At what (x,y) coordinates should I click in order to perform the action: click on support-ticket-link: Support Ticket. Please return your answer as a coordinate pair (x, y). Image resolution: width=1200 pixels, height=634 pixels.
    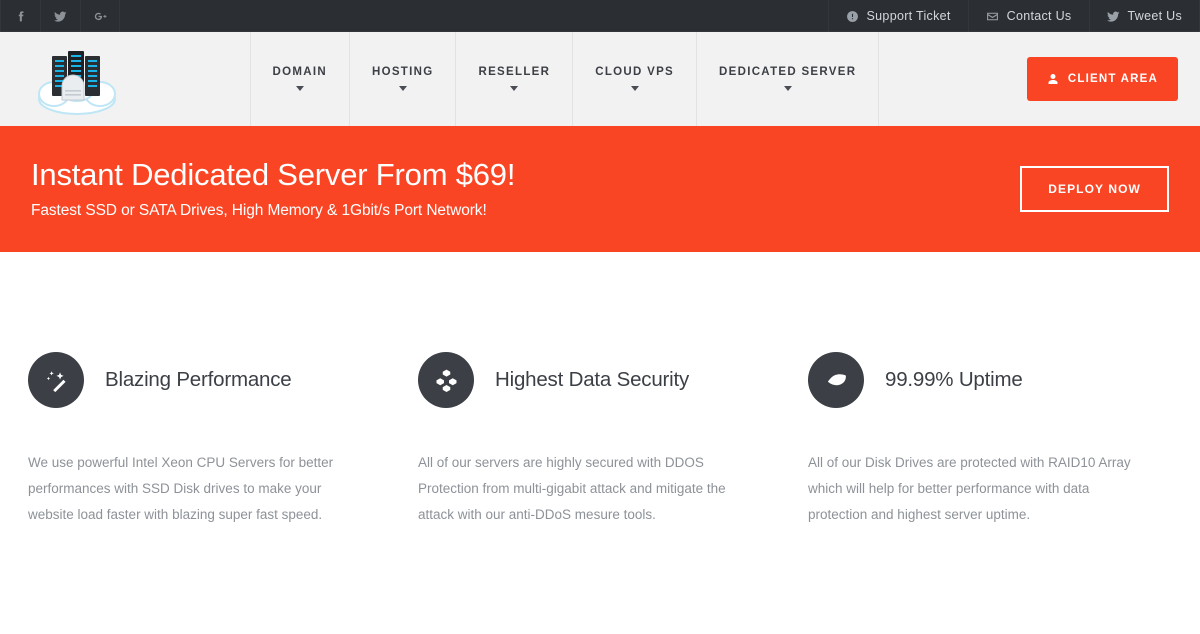
    Looking at the image, I should click on (897, 16).